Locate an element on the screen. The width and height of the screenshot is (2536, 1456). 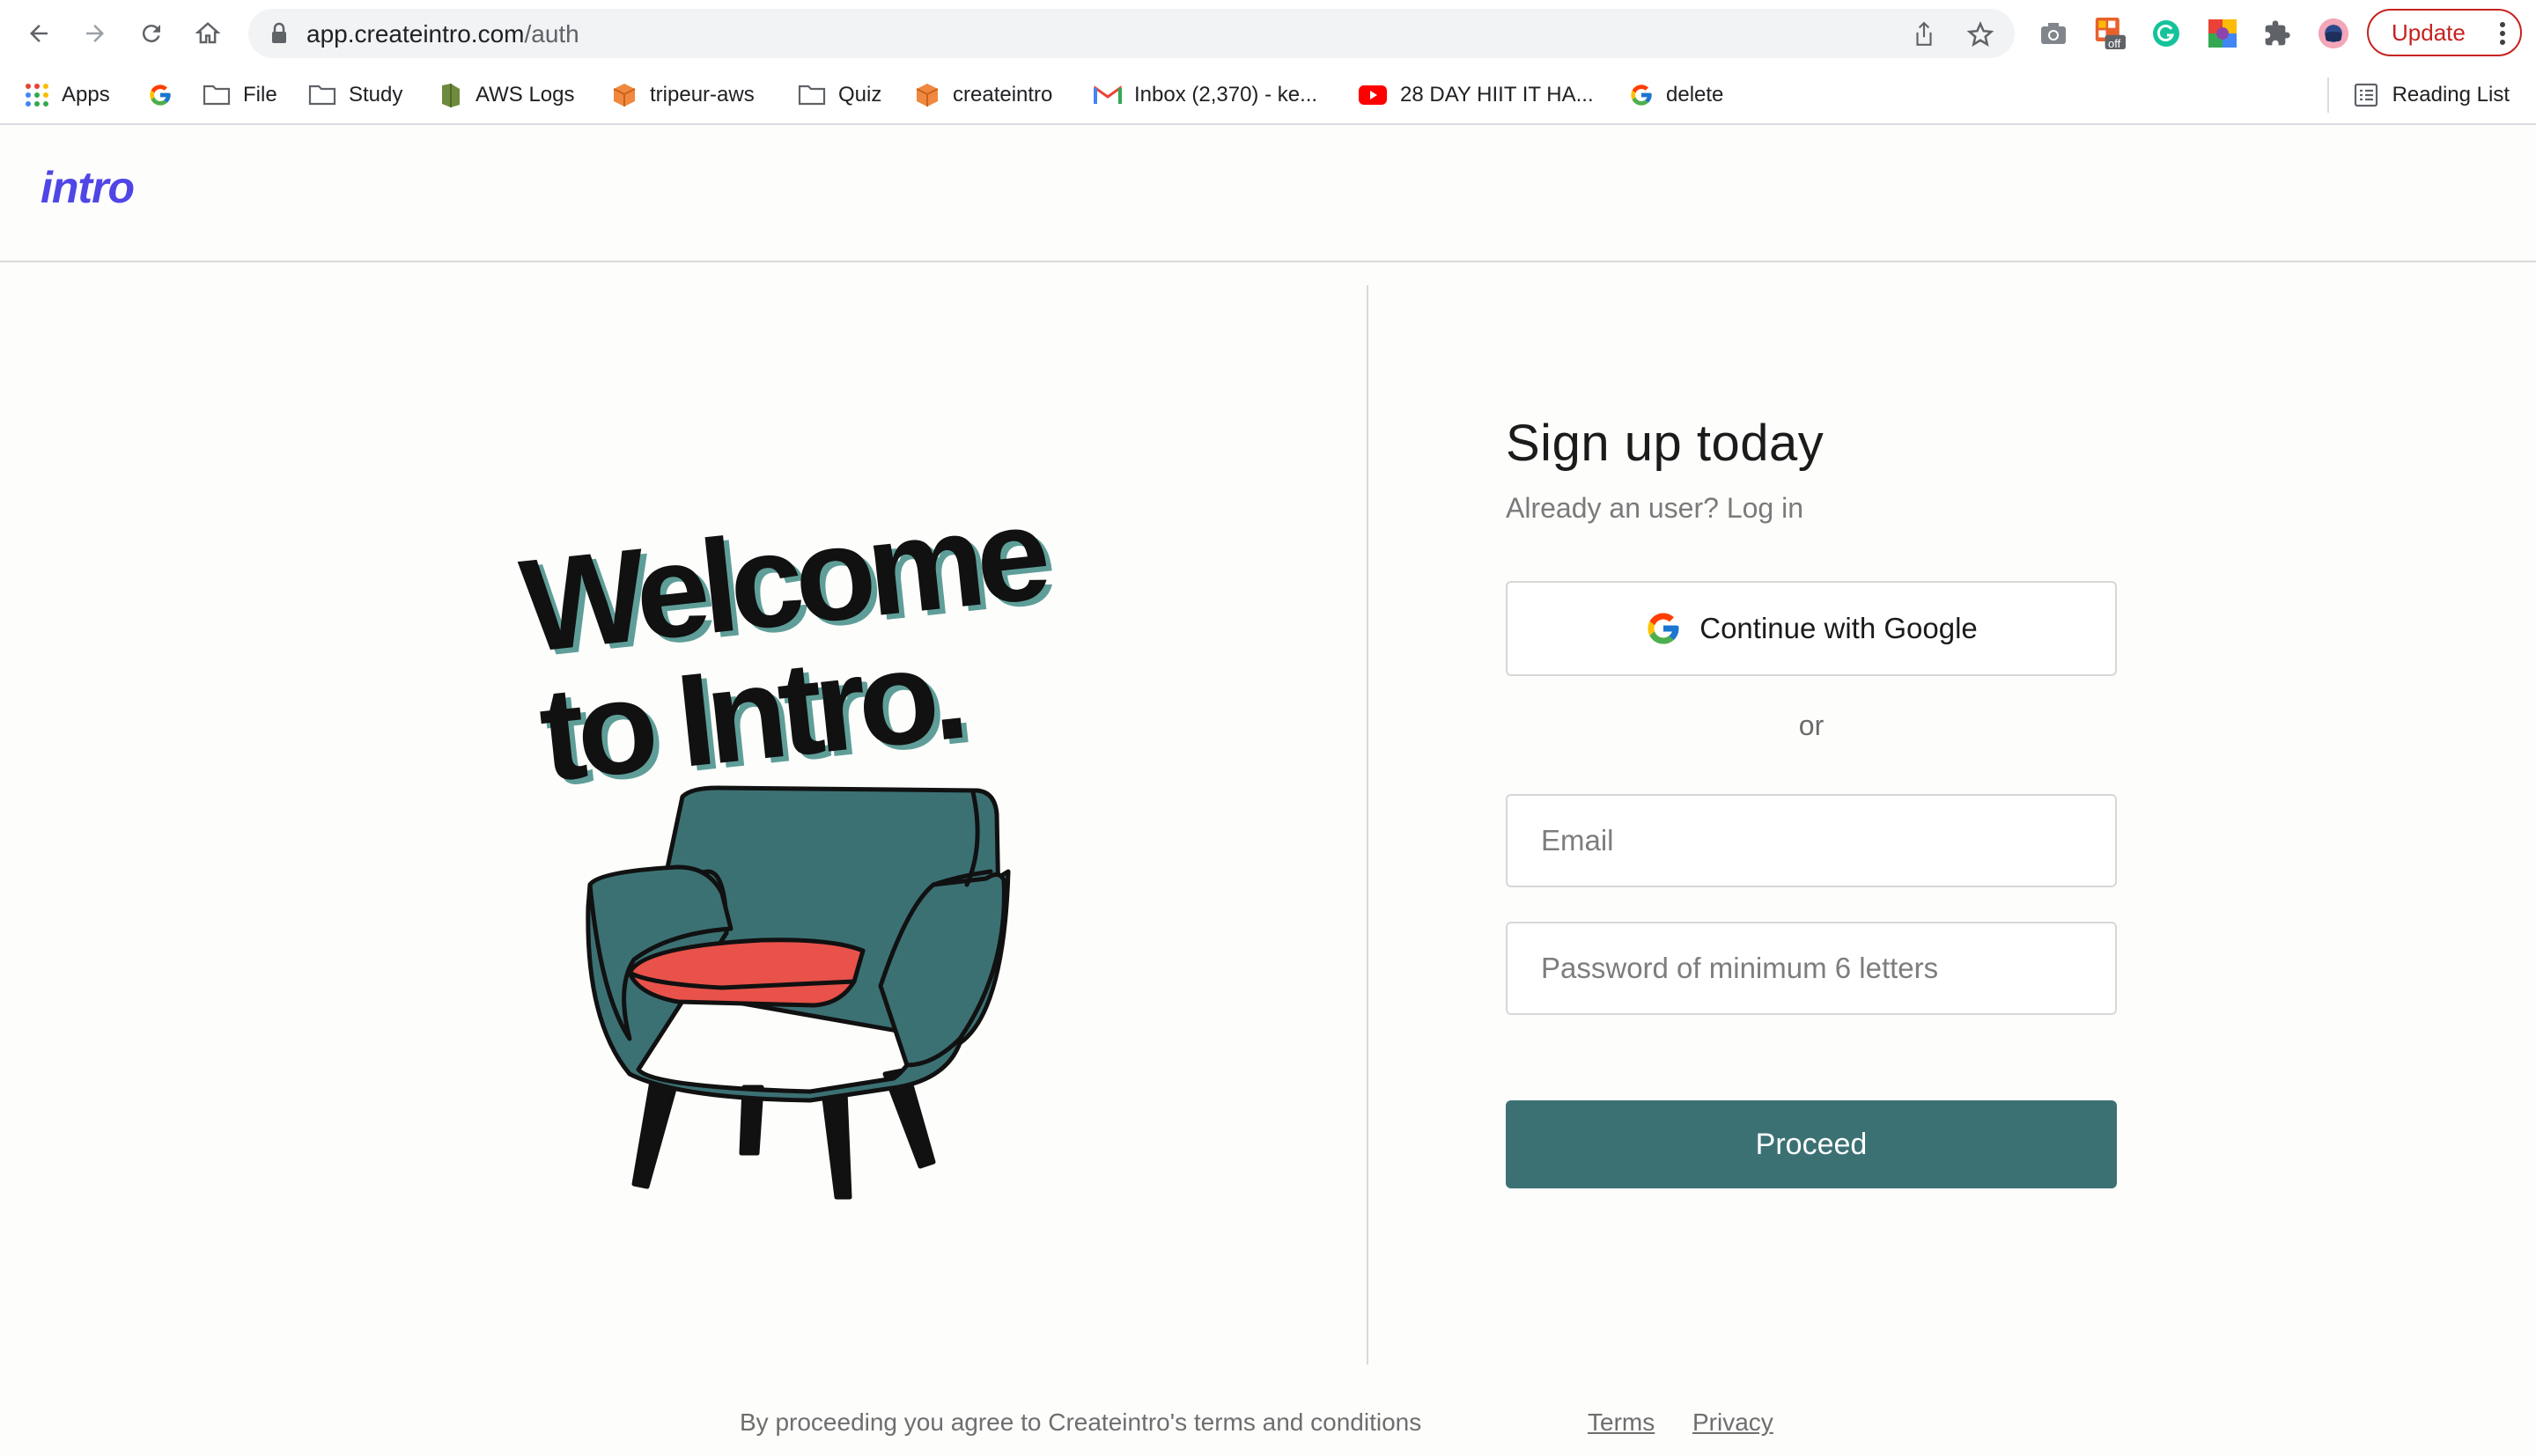
extension-grammarly is located at coordinates (2166, 33).